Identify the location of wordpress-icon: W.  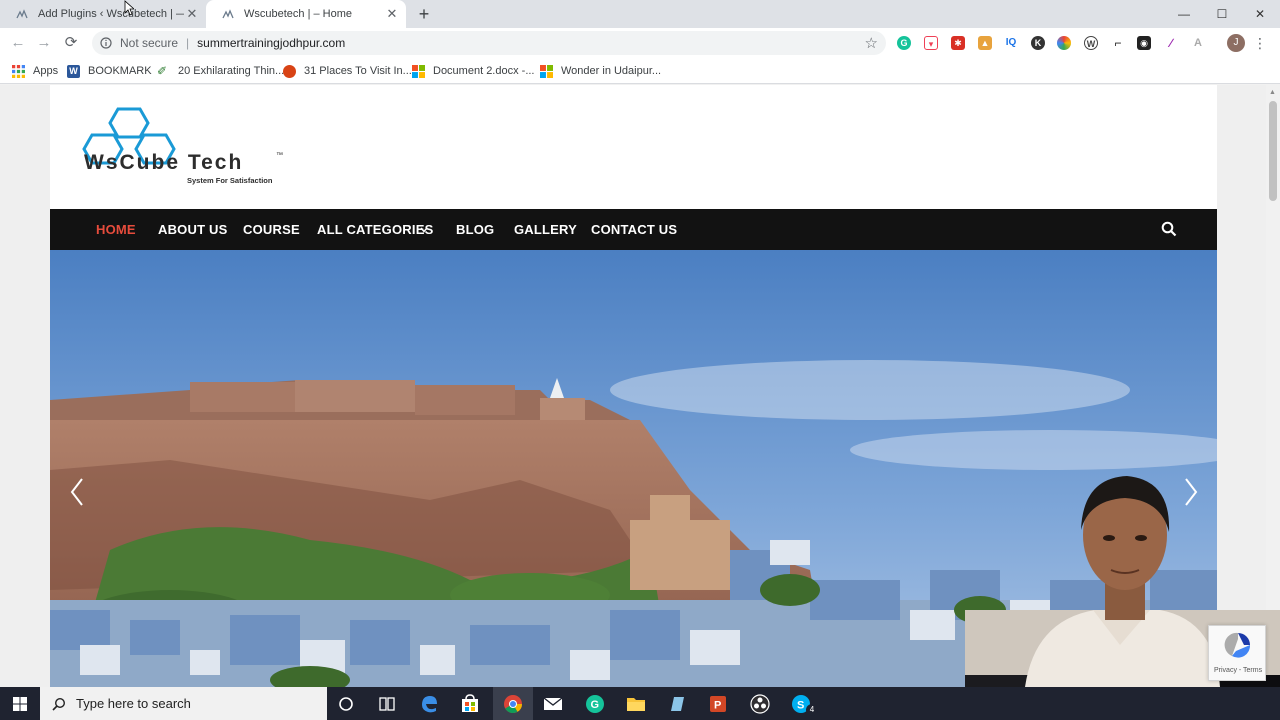
(1091, 43).